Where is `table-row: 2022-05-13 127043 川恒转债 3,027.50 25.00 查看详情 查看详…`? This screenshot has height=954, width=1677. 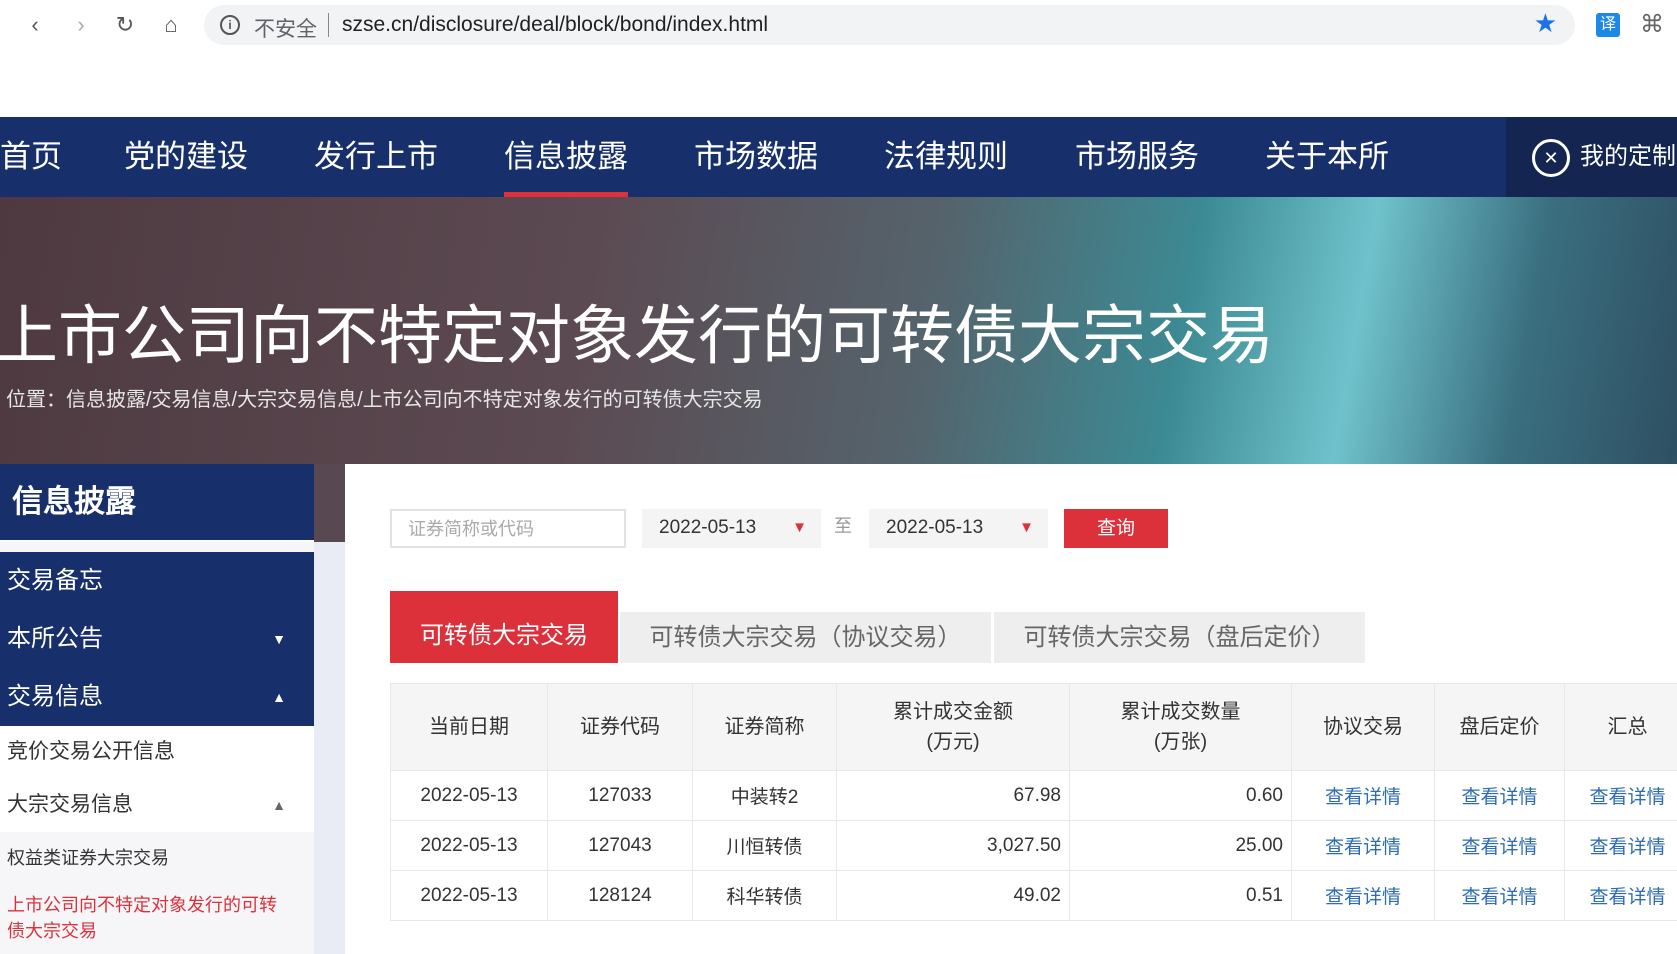 table-row: 2022-05-13 127043 川恒转债 3,027.50 25.00 查看详情 查看详… is located at coordinates (1033, 845).